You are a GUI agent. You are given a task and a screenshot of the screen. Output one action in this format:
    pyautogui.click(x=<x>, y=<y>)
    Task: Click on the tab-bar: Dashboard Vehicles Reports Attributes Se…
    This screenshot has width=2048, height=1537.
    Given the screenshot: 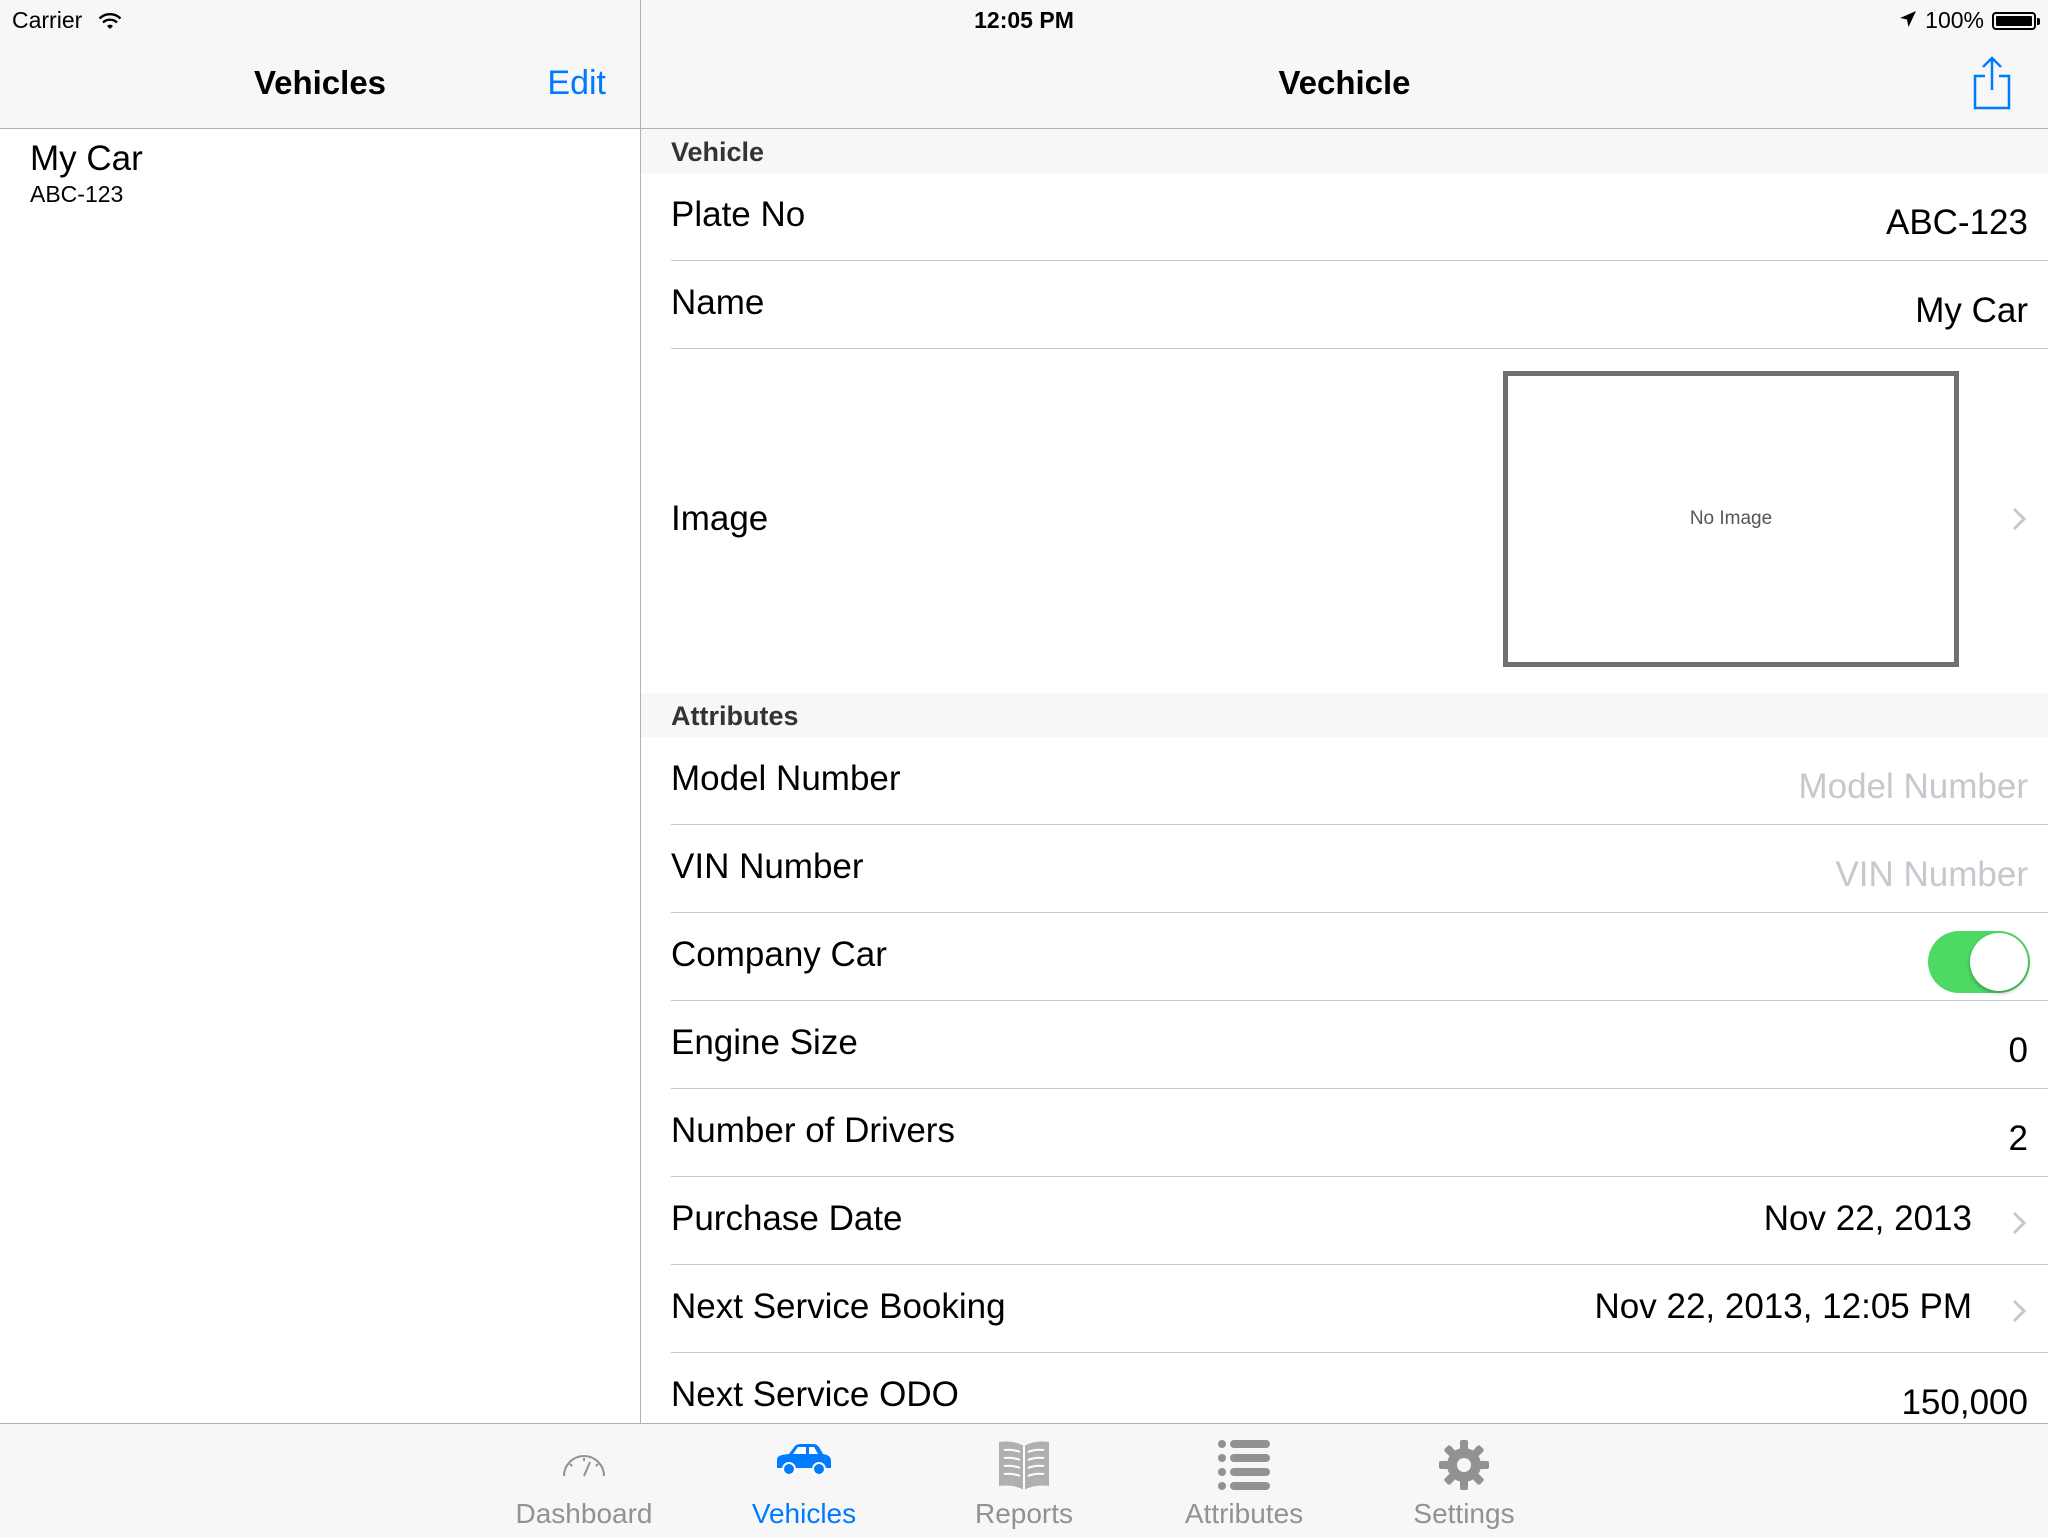 What is the action you would take?
    pyautogui.click(x=1024, y=1480)
    